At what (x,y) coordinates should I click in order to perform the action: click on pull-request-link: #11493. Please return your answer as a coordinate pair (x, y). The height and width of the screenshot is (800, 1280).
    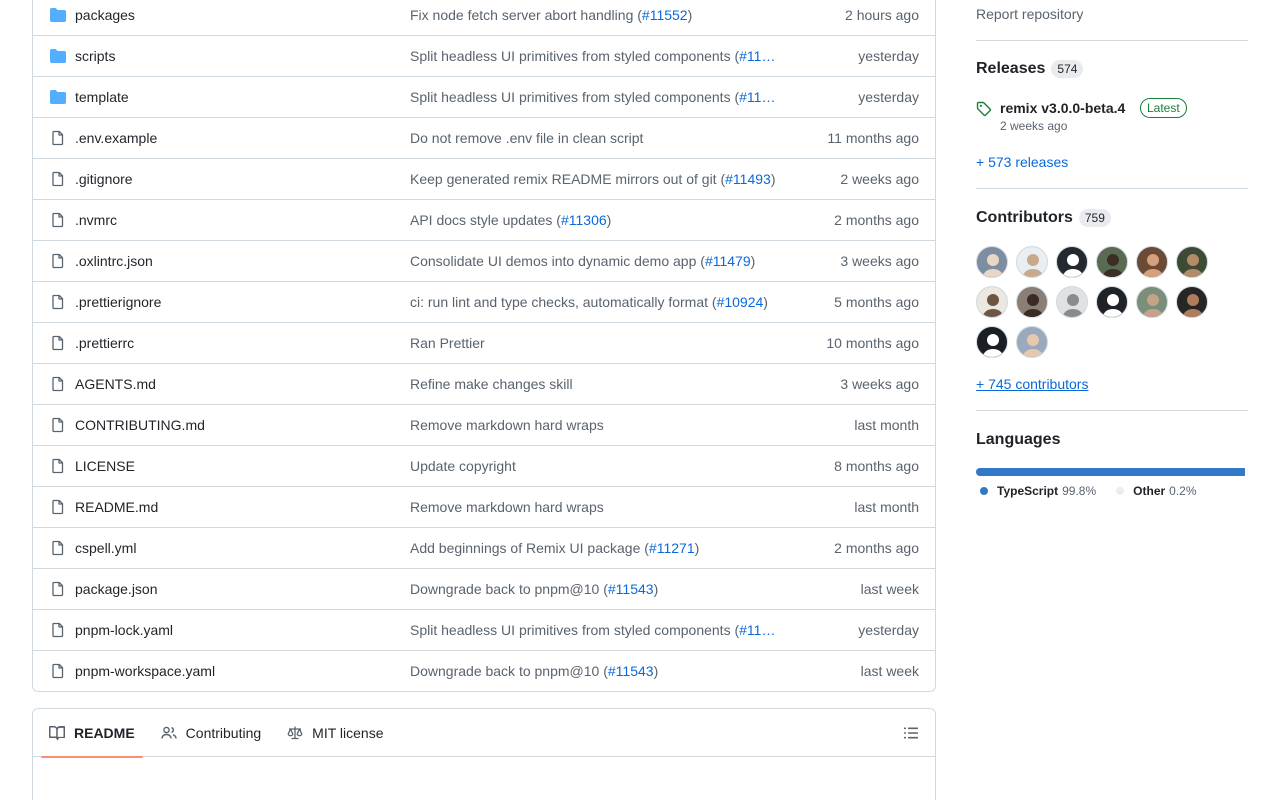
    Looking at the image, I should click on (748, 179).